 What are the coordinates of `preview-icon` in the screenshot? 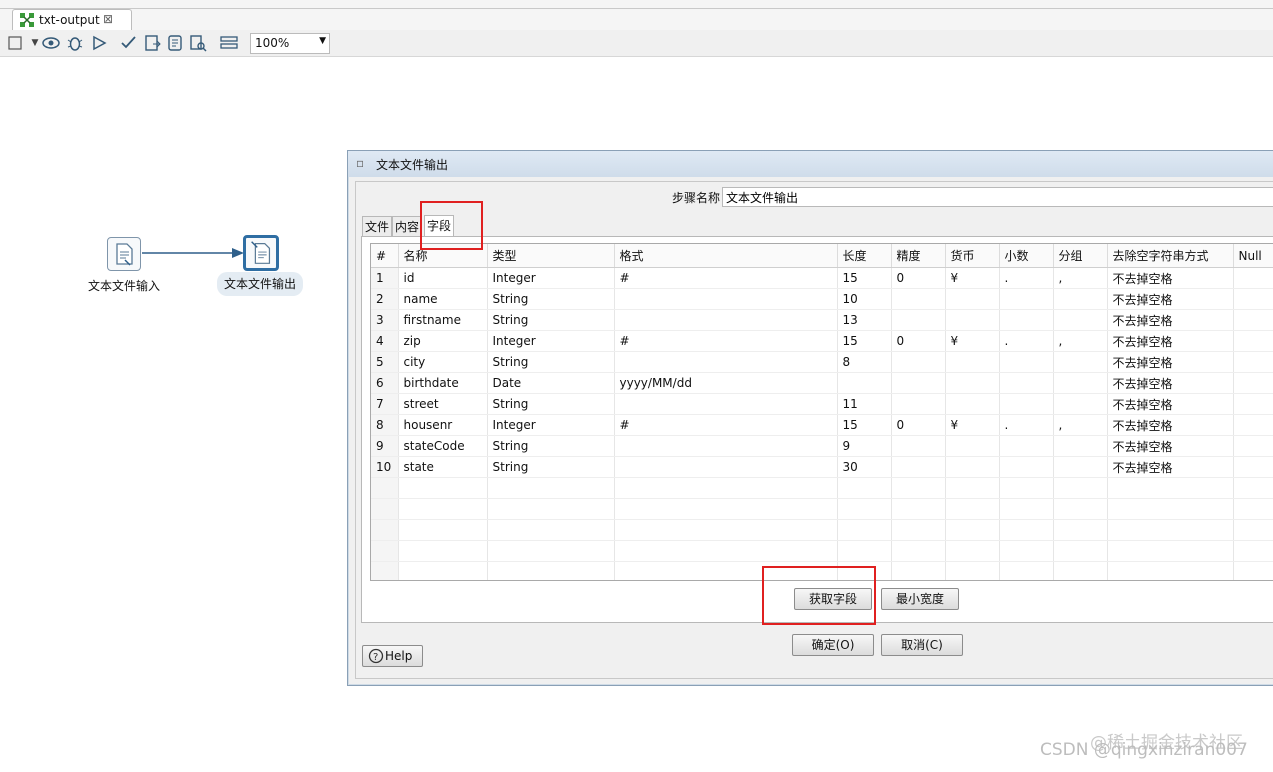 It's located at (51, 43).